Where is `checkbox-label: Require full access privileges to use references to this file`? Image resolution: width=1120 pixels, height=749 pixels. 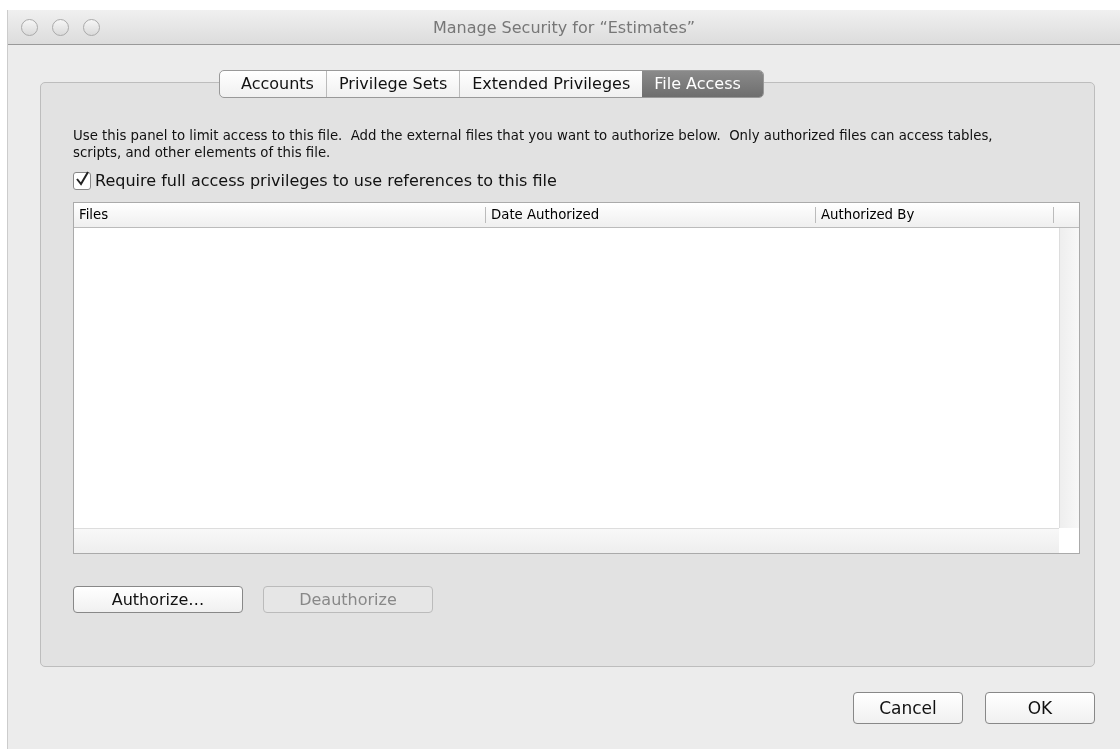
checkbox-label: Require full access privileges to use references to this file is located at coordinates (326, 180).